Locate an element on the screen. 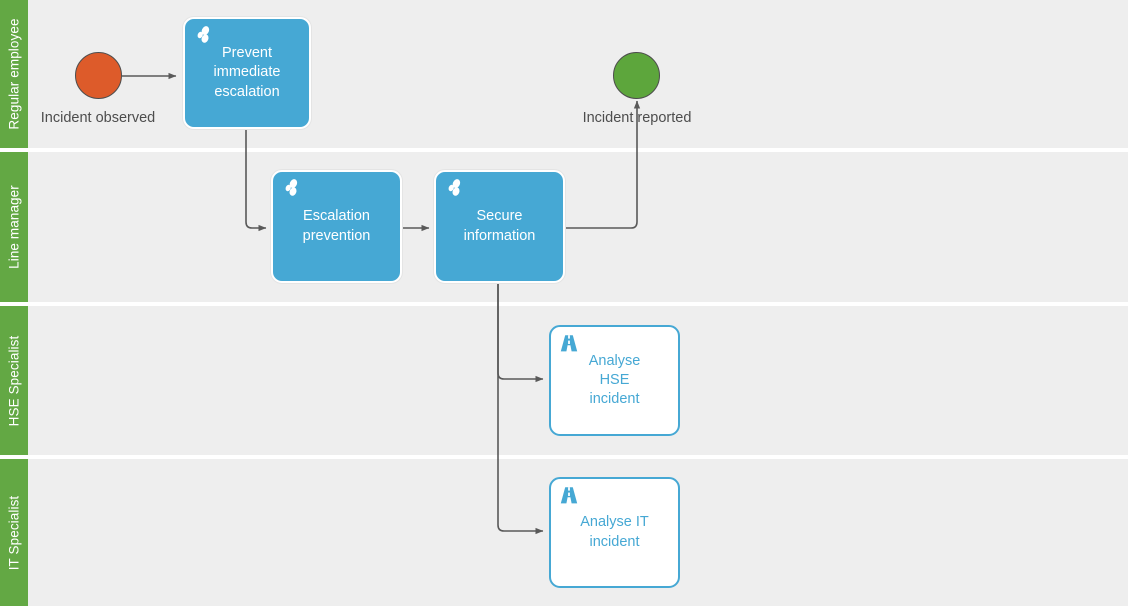  end-event-label-incident-reported: Incident reported is located at coordinates (637, 118).